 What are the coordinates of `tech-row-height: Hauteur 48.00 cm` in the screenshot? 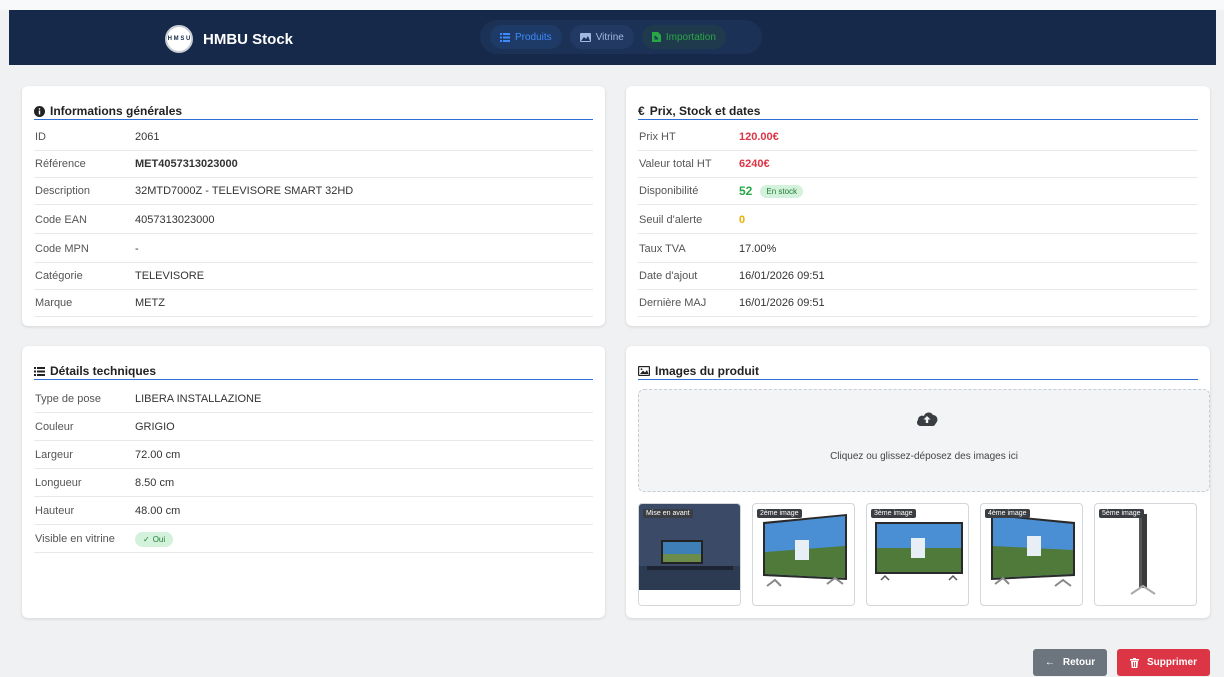 It's located at (313, 511).